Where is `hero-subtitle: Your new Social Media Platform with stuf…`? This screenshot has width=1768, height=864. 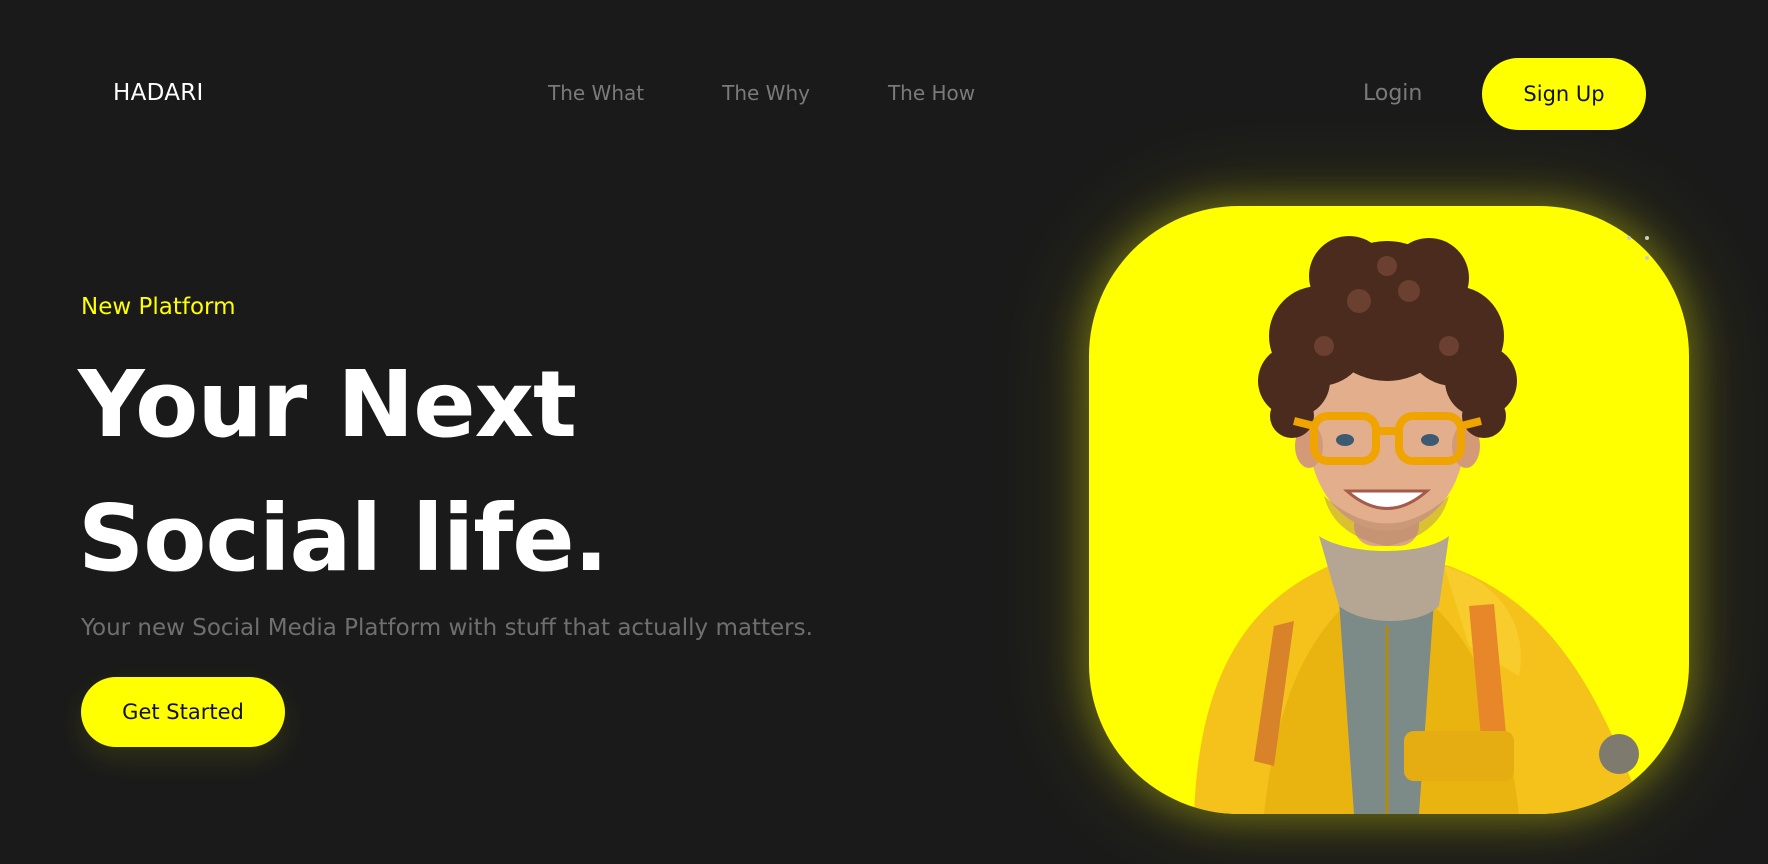 hero-subtitle: Your new Social Media Platform with stuf… is located at coordinates (447, 628).